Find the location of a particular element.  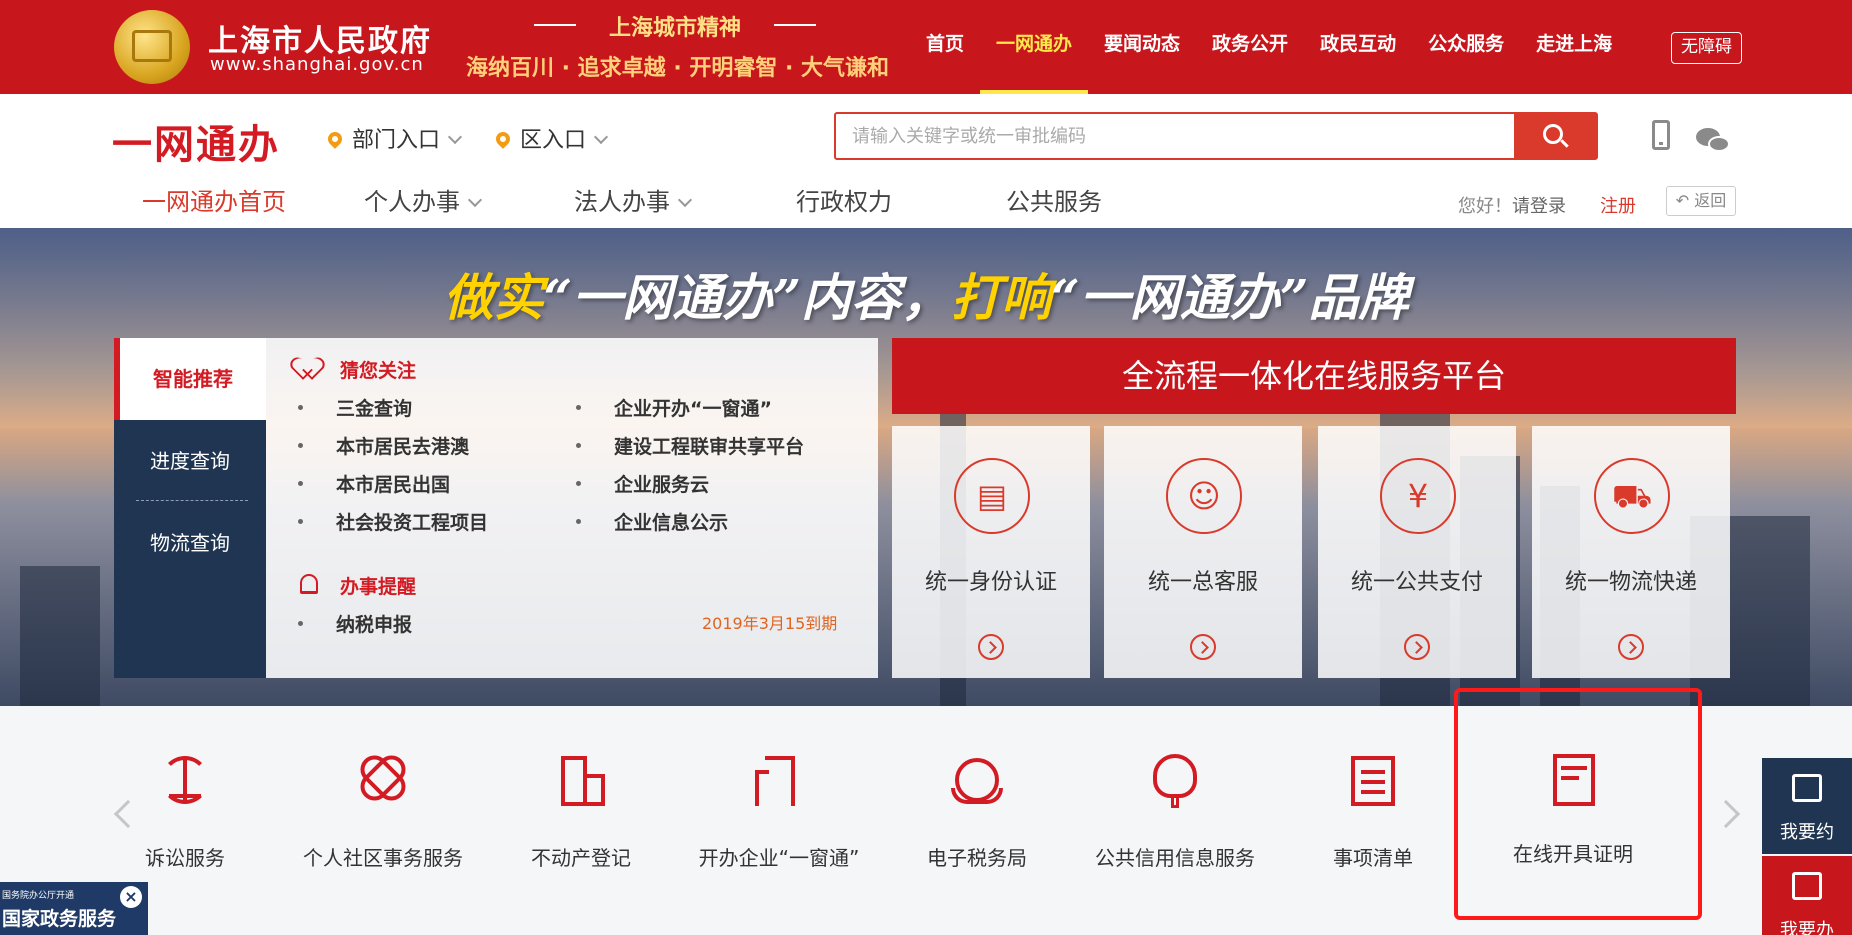

platform-card-delivery: ⛟ 统一物流快递 is located at coordinates (1631, 552).